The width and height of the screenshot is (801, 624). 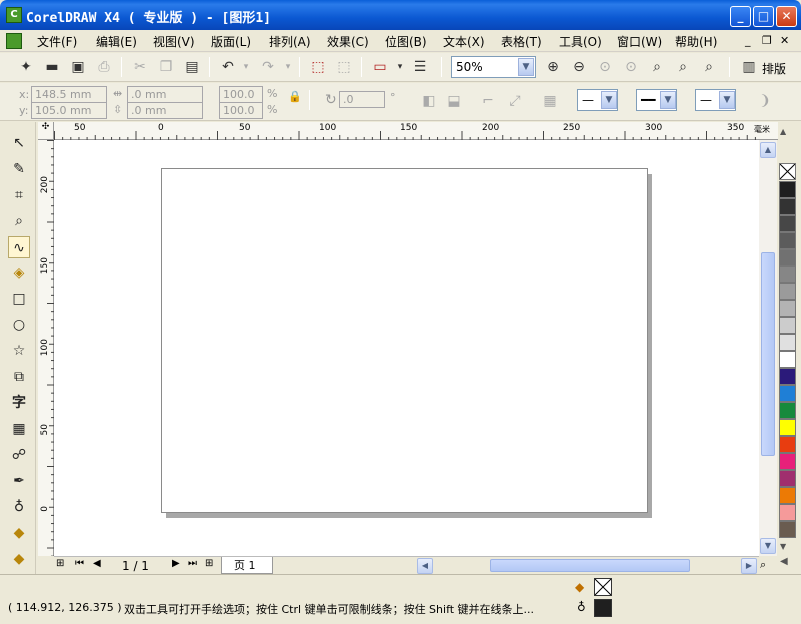 I want to click on import-icon: ⬚, so click(x=318, y=67).